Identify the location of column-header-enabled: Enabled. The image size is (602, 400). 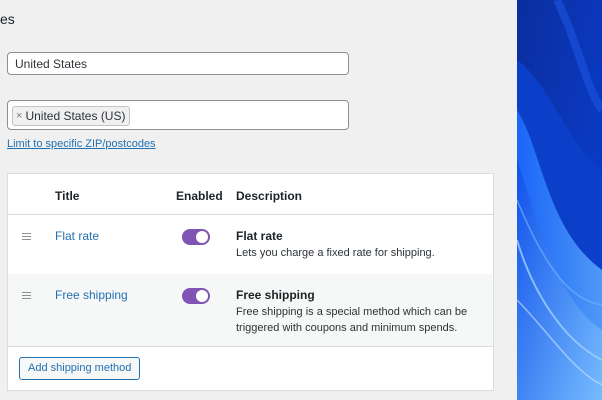
(199, 196).